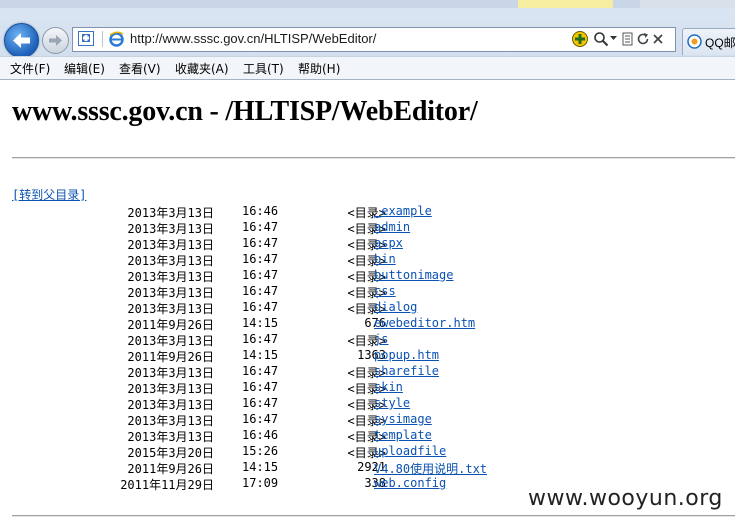 The width and height of the screenshot is (735, 528). I want to click on entry-link: _example, so click(403, 211).